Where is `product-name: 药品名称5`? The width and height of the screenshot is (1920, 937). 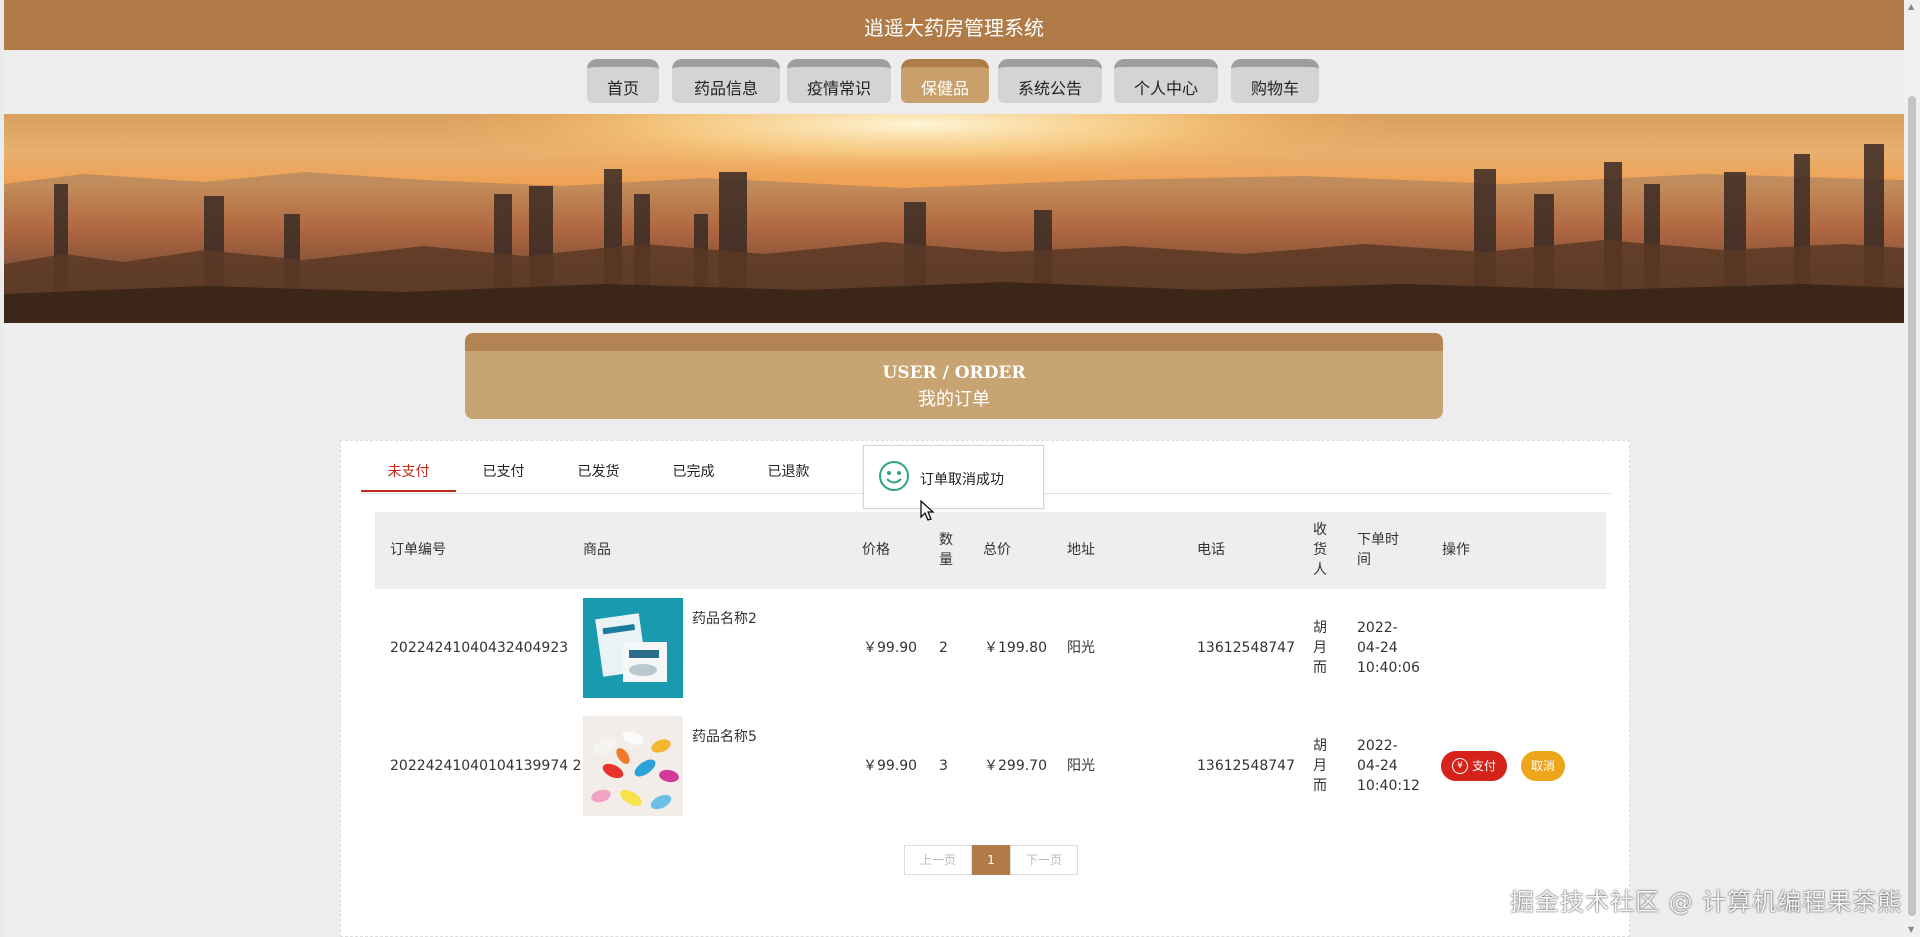 product-name: 药品名称5 is located at coordinates (724, 737).